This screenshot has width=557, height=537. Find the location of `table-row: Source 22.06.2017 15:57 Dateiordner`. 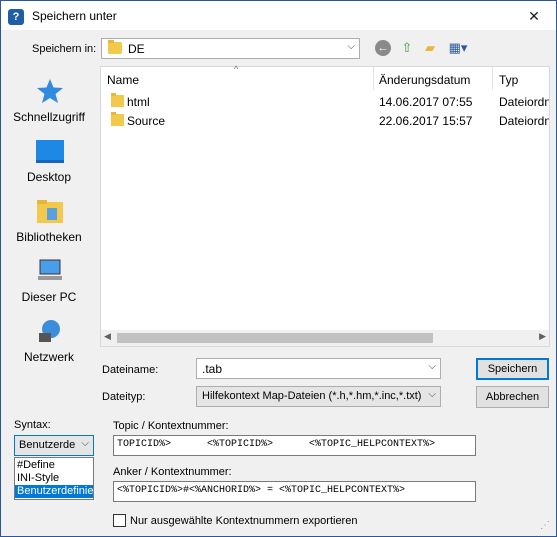

table-row: Source 22.06.2017 15:57 Dateiordner is located at coordinates (325, 121).